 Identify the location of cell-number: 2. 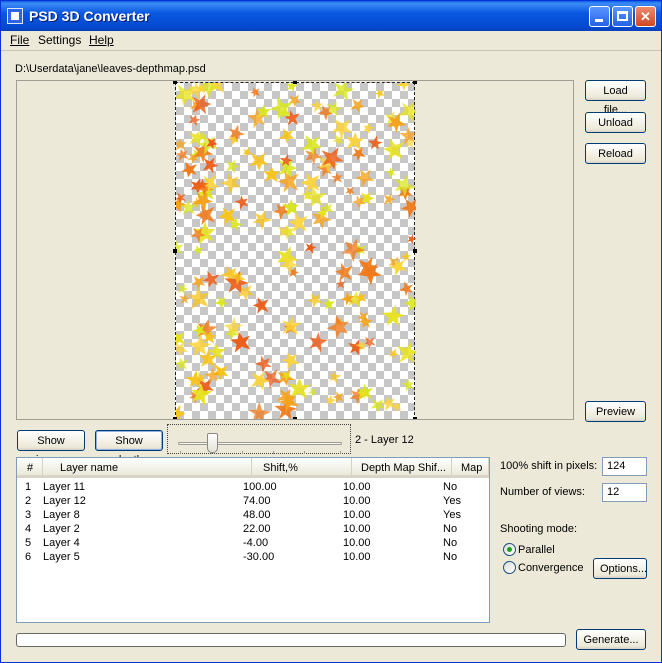
(28, 501).